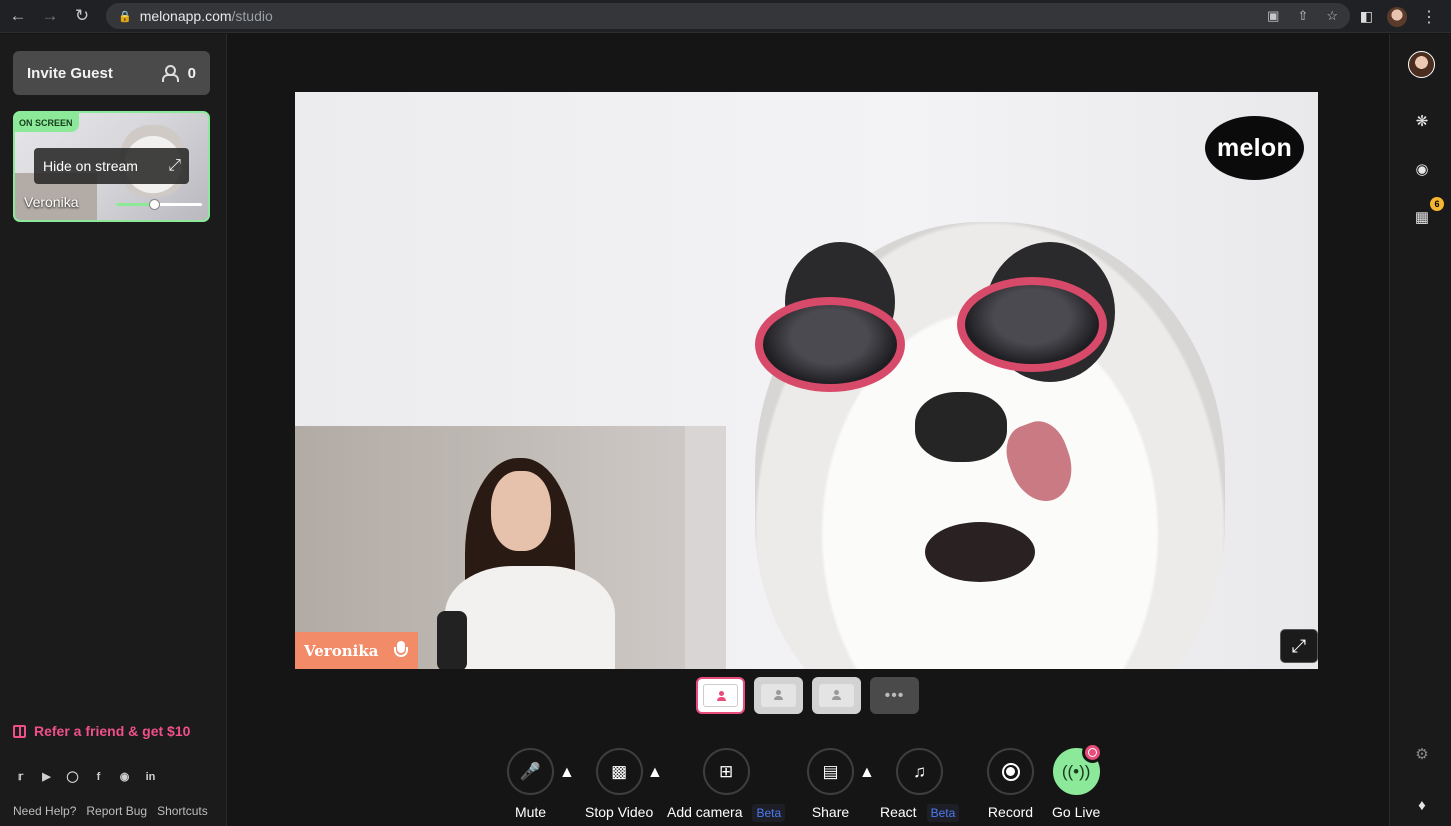 The image size is (1451, 826). Describe the element at coordinates (1032, 324) in the screenshot. I see `sunglasses-right-lens` at that location.